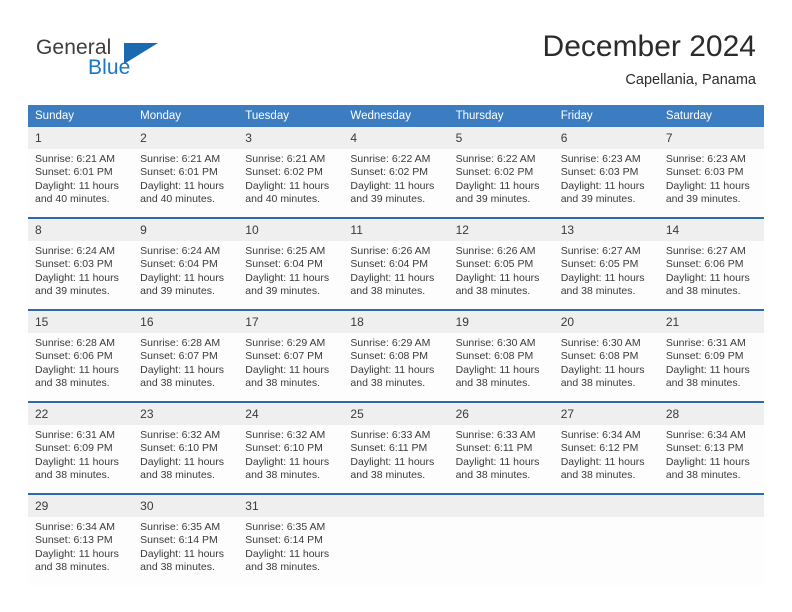 This screenshot has height=612, width=792. What do you see at coordinates (136, 60) in the screenshot?
I see `general-blue-logo: General Blue` at bounding box center [136, 60].